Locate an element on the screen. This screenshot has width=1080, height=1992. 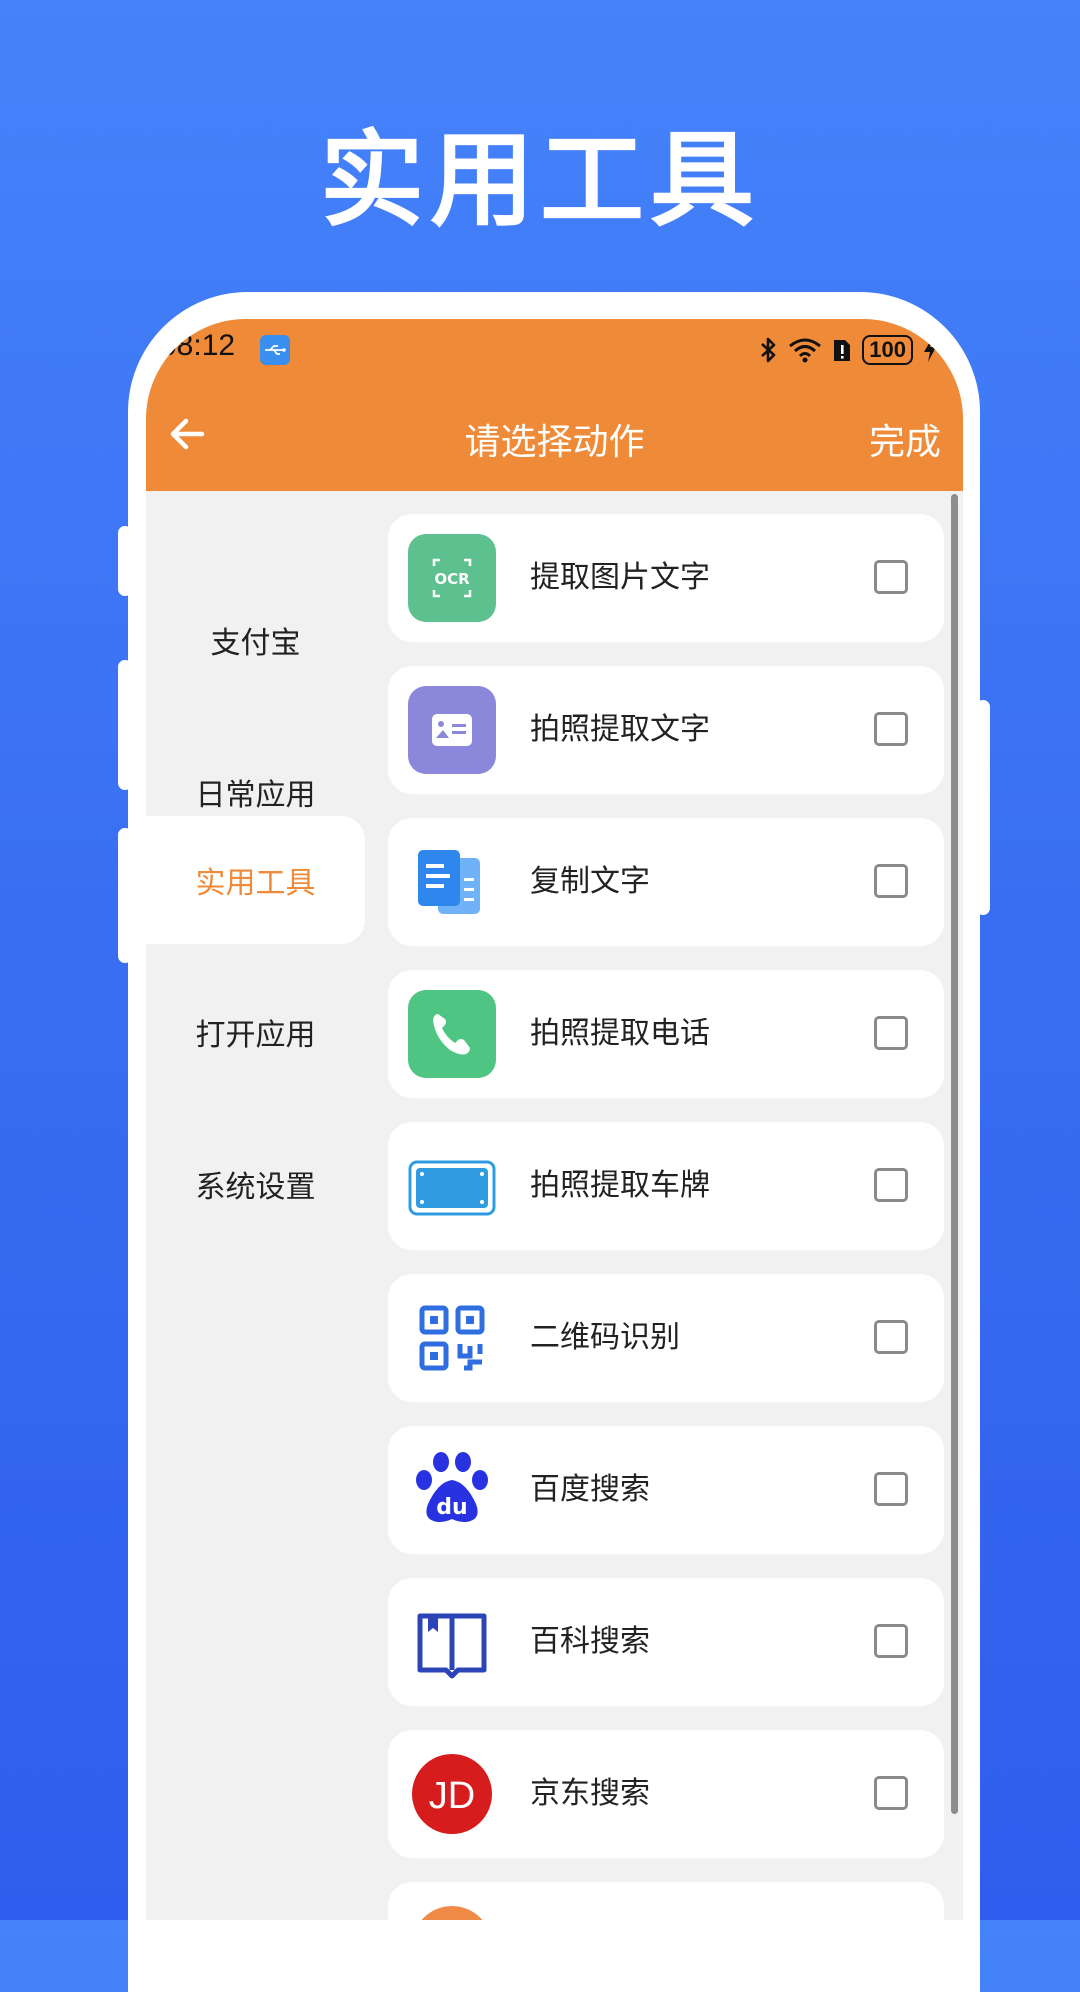
photo-card-icon is located at coordinates (452, 730).